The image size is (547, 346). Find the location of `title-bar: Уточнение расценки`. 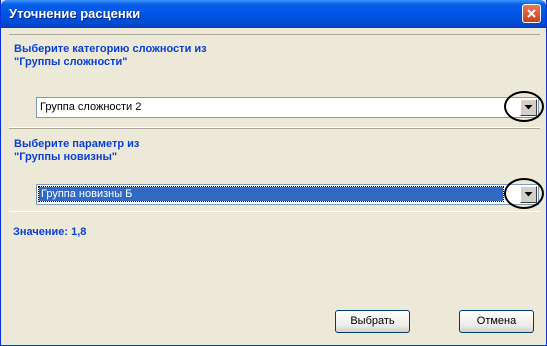

title-bar: Уточнение расценки is located at coordinates (273, 14).